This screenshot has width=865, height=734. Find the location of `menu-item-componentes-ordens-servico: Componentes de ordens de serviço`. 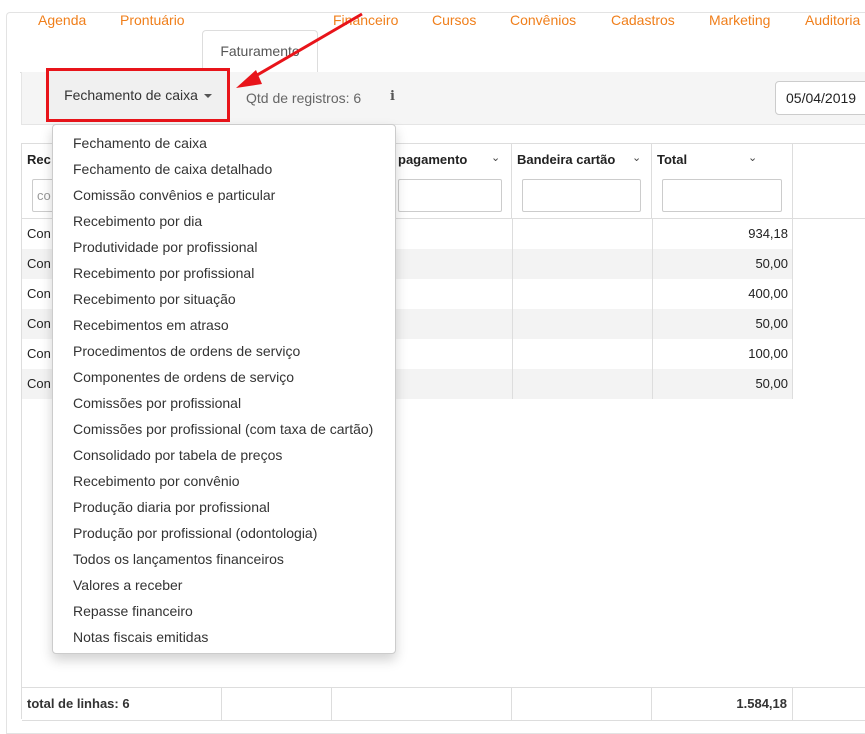

menu-item-componentes-ordens-servico: Componentes de ordens de serviço is located at coordinates (224, 377).